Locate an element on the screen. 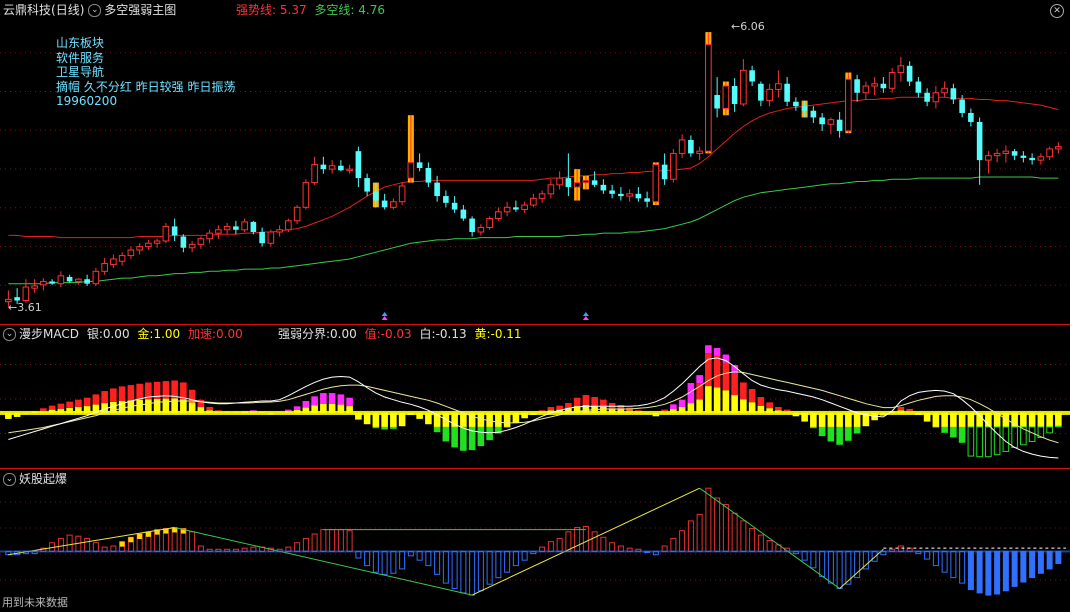  low-price-marker: ←3.61 is located at coordinates (25, 307).